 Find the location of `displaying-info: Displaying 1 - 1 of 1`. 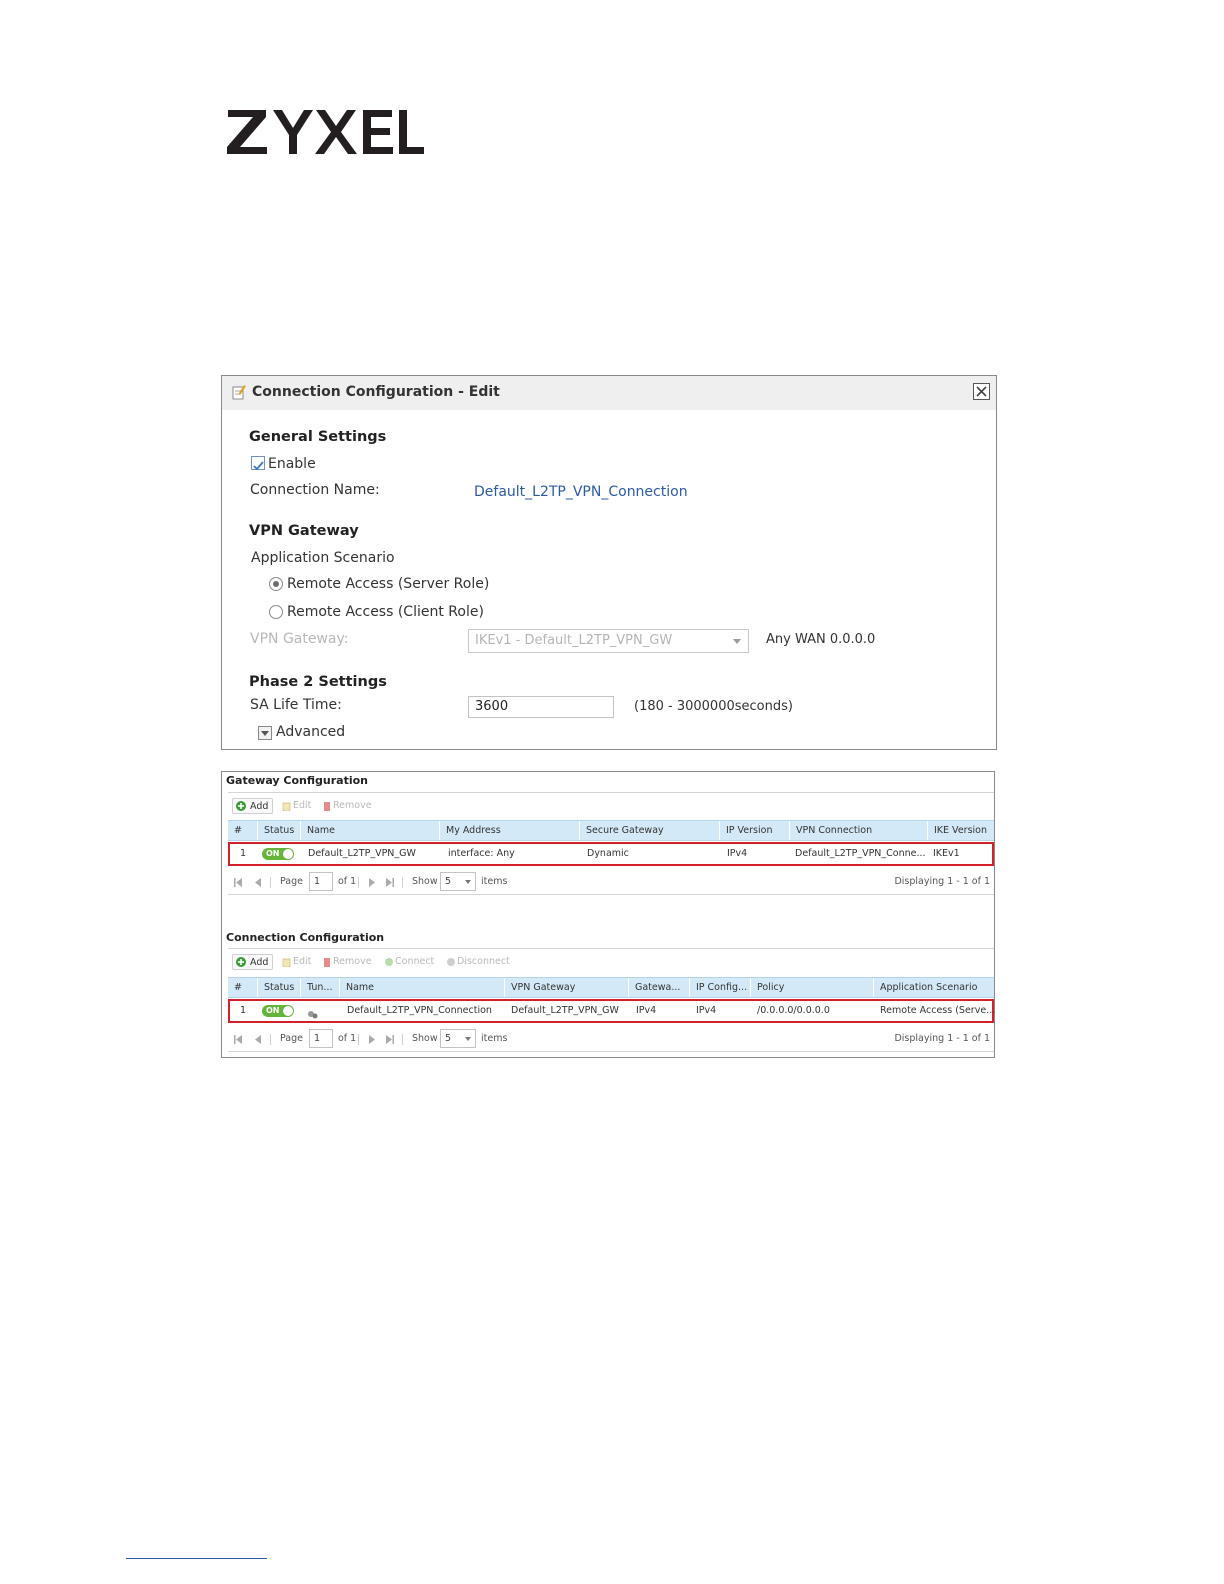

displaying-info: Displaying 1 - 1 of 1 is located at coordinates (942, 1038).